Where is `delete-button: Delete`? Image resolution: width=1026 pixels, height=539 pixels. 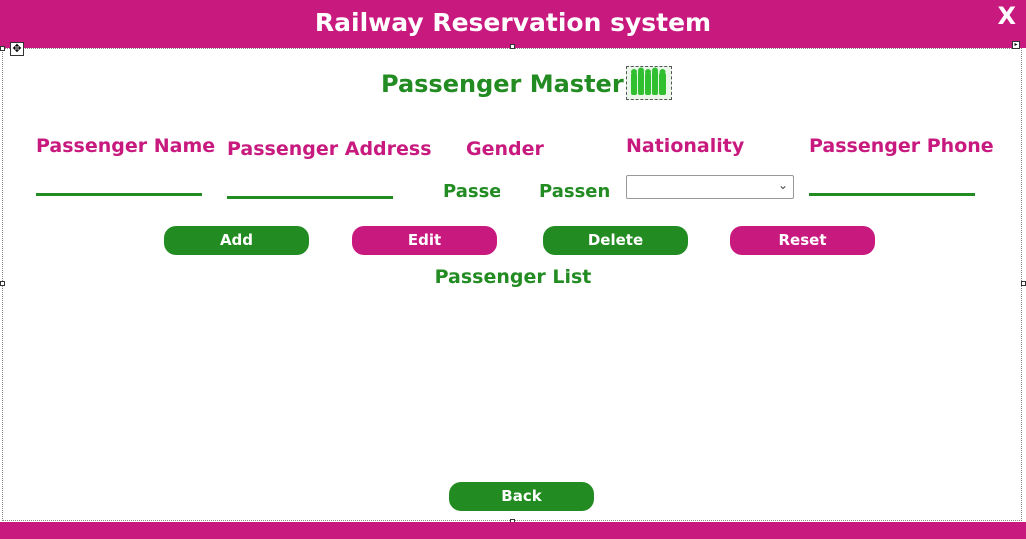 delete-button: Delete is located at coordinates (615, 240).